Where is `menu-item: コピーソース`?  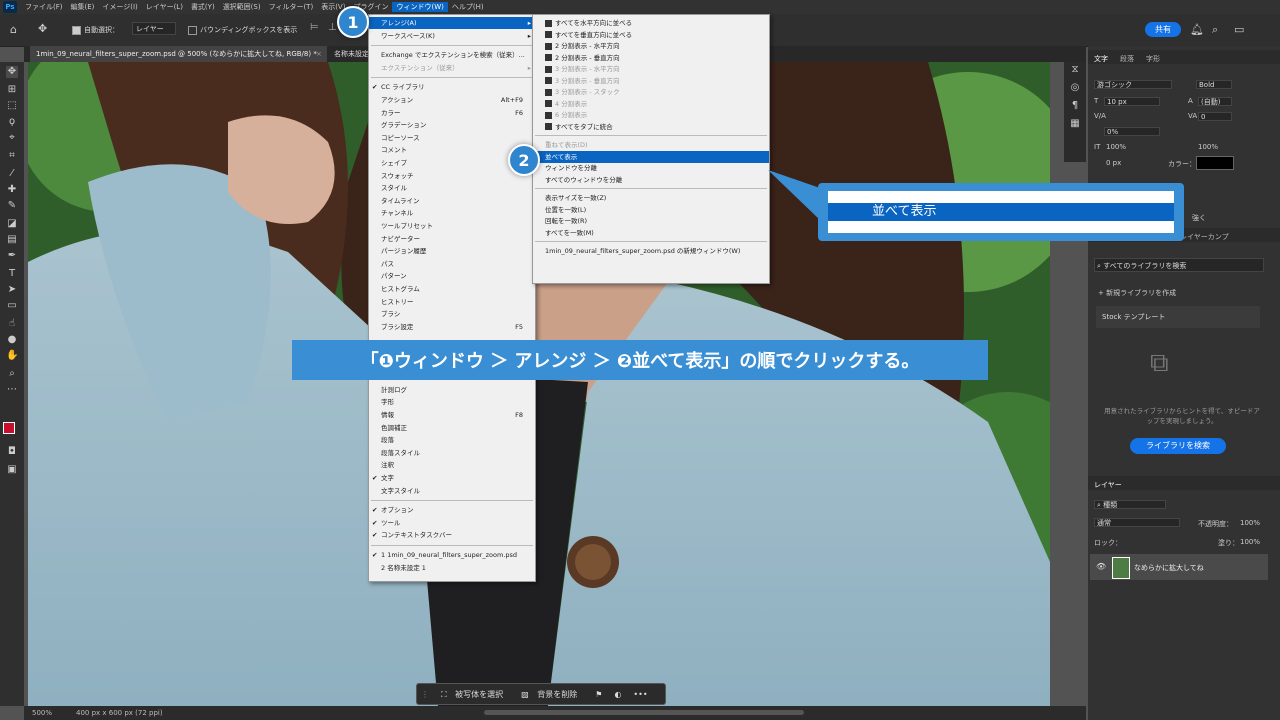 menu-item: コピーソース is located at coordinates (452, 138).